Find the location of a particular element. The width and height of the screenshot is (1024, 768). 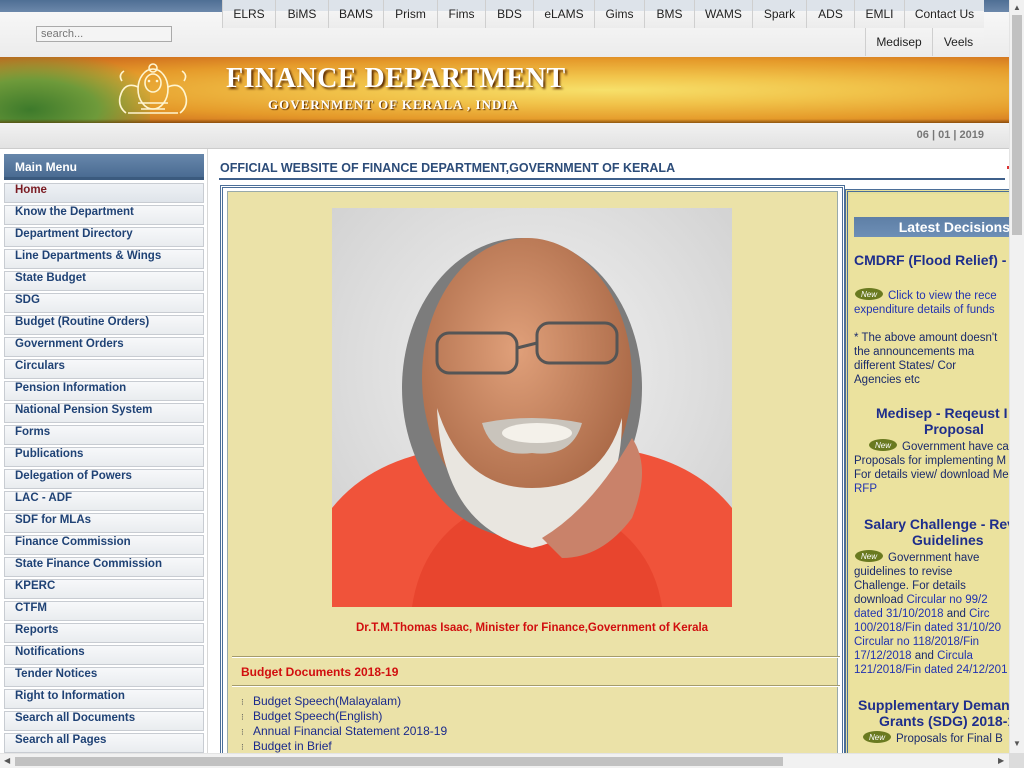

kerala-emblem-logo is located at coordinates (153, 88).